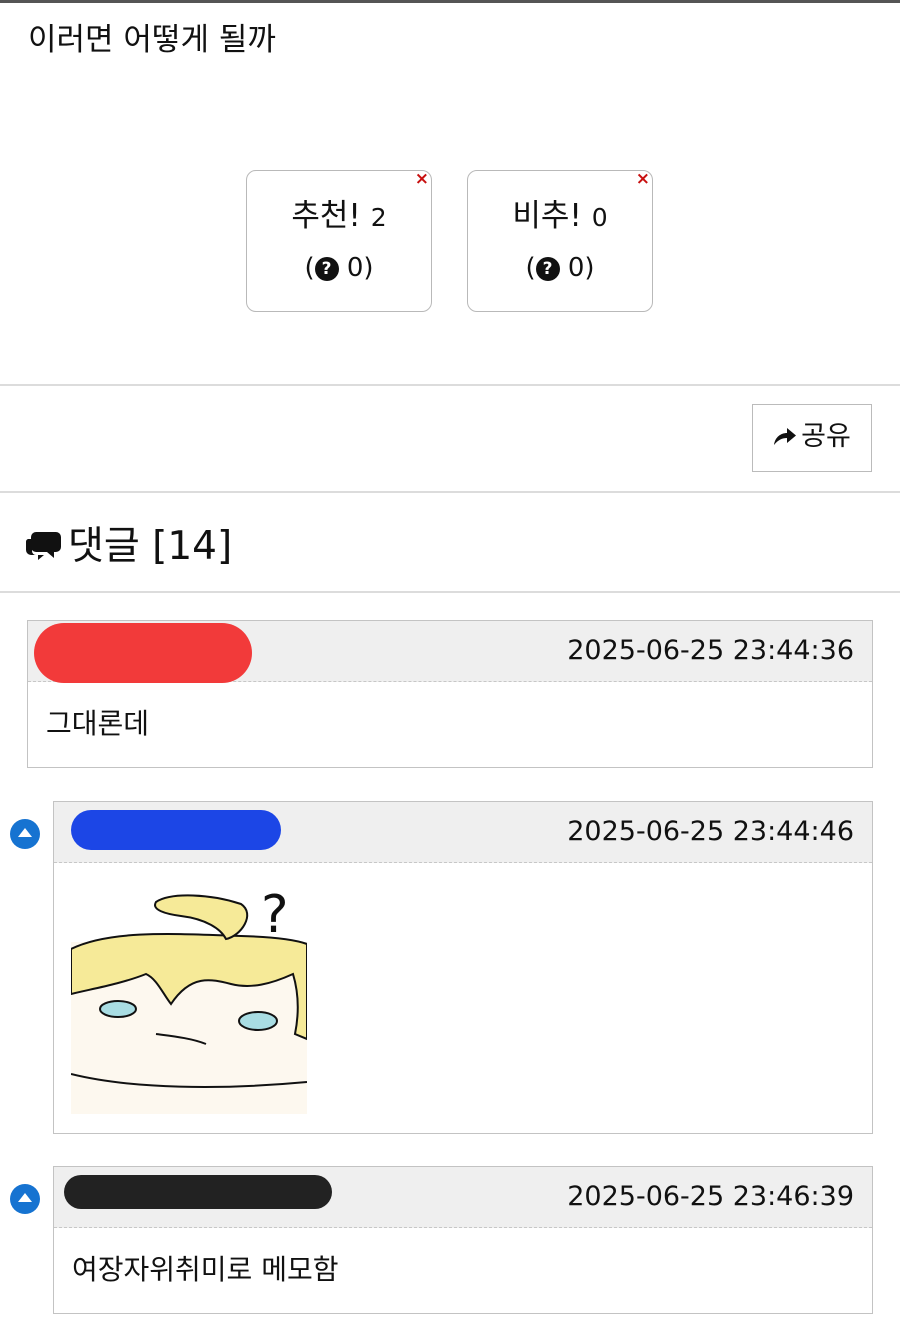 The height and width of the screenshot is (1330, 900). I want to click on comment-item: 2025-06-25 23:44:36 그대론데, so click(450, 694).